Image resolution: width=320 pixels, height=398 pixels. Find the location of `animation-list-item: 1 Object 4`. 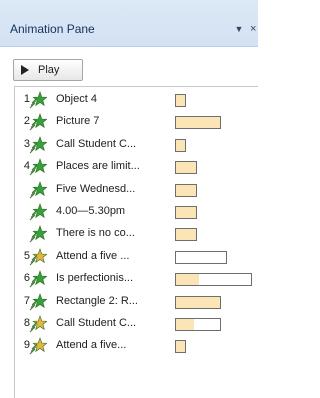

animation-list-item: 1 Object 4 is located at coordinates (136, 100).